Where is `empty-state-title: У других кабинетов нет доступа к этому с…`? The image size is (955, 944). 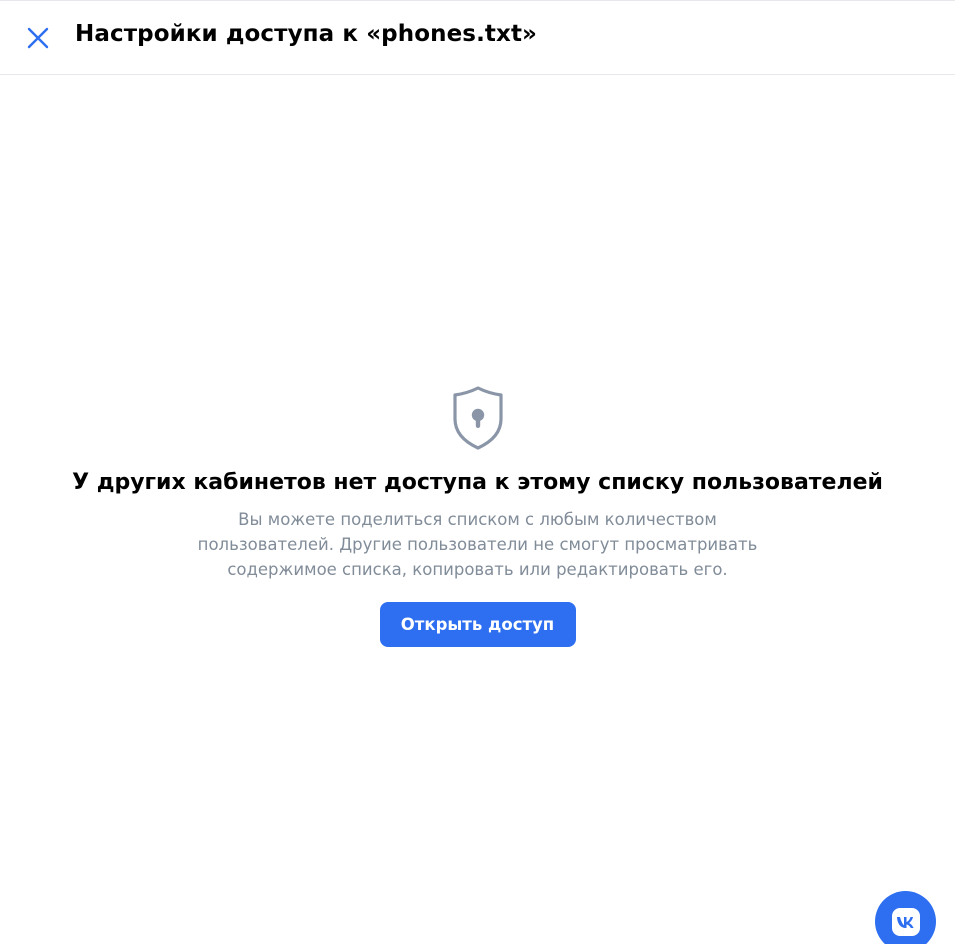
empty-state-title: У других кабинетов нет доступа к этому с… is located at coordinates (477, 482).